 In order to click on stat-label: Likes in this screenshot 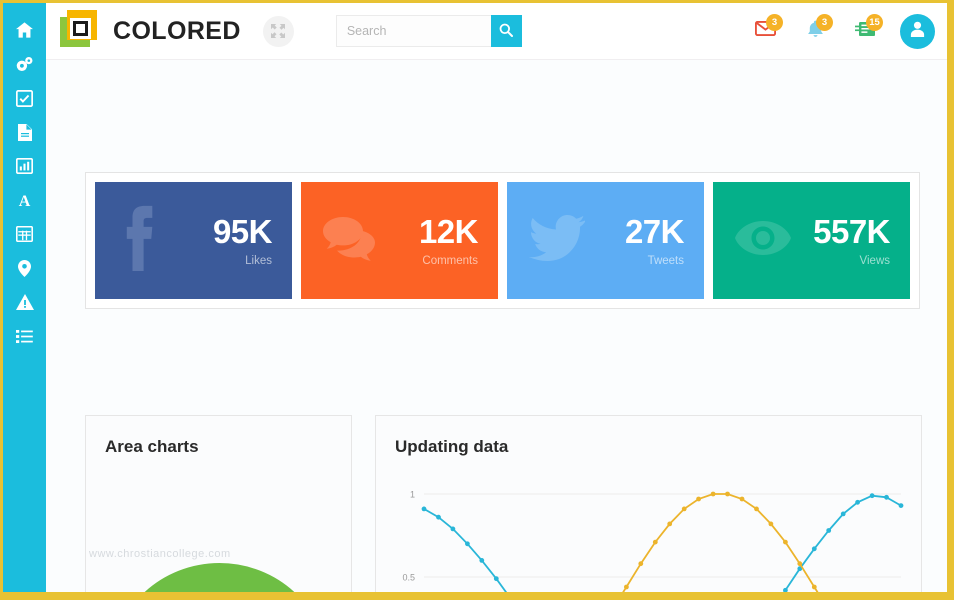, I will do `click(258, 260)`.